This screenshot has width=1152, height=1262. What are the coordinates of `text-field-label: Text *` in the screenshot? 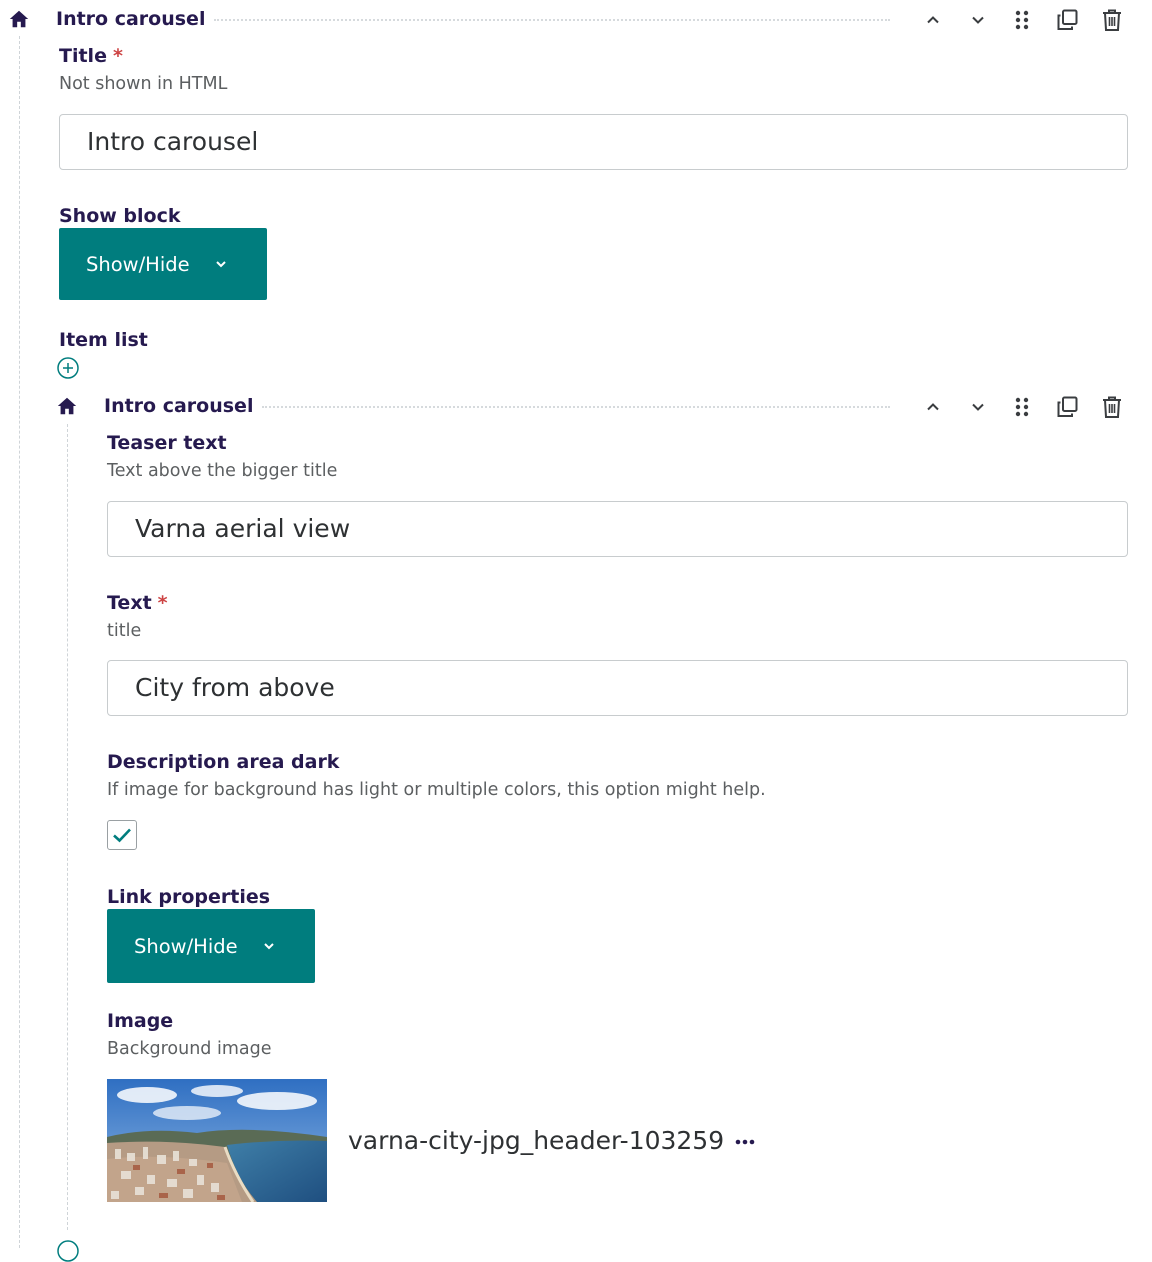 It's located at (137, 603).